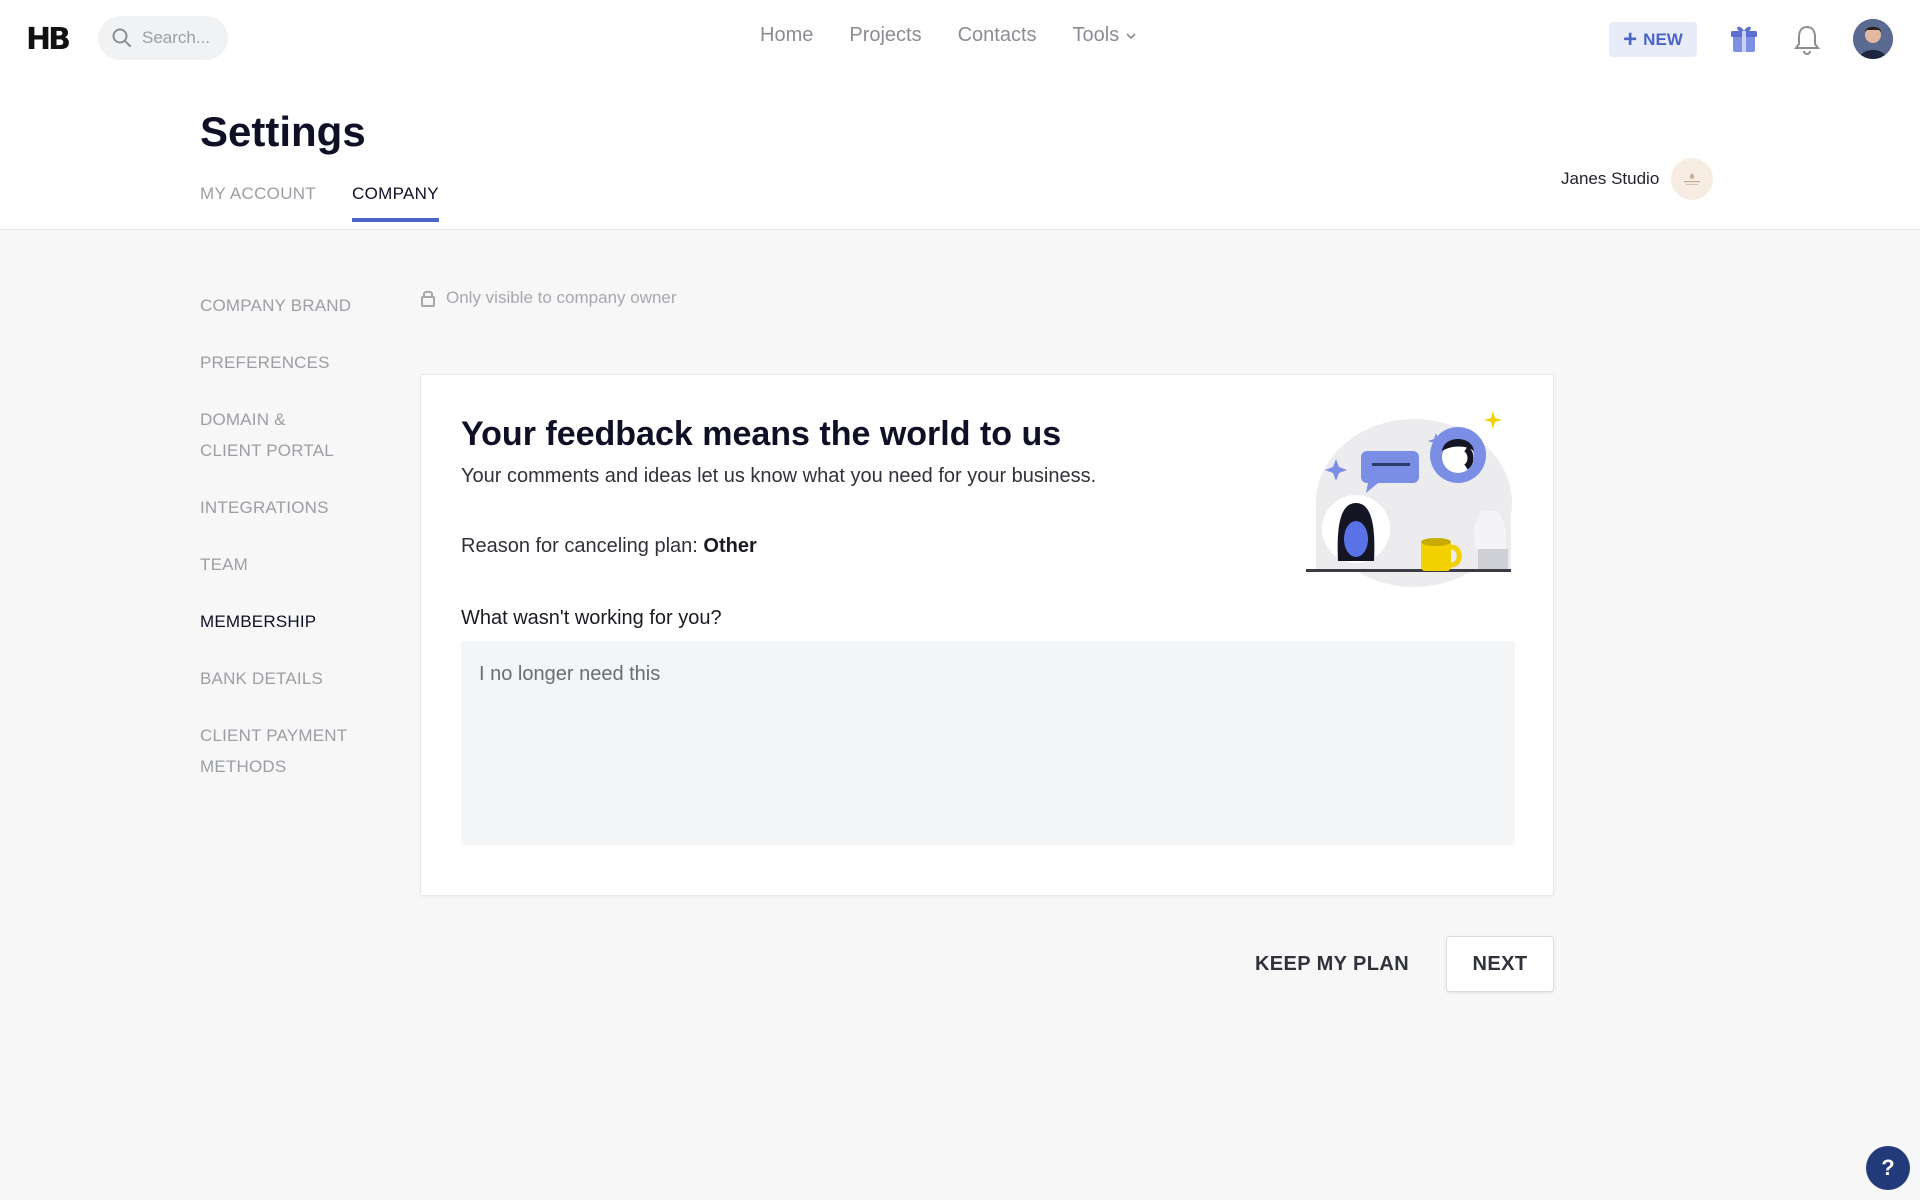 The width and height of the screenshot is (1920, 1200). Describe the element at coordinates (885, 35) in the screenshot. I see `nav-projects: Projects` at that location.